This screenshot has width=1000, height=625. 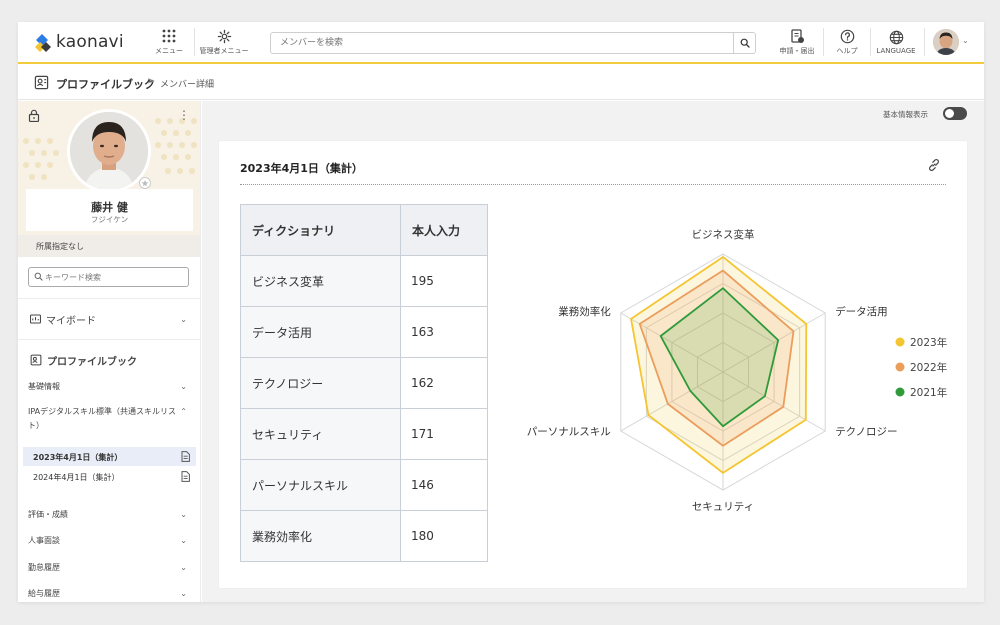 I want to click on score-cell: 163, so click(x=444, y=332).